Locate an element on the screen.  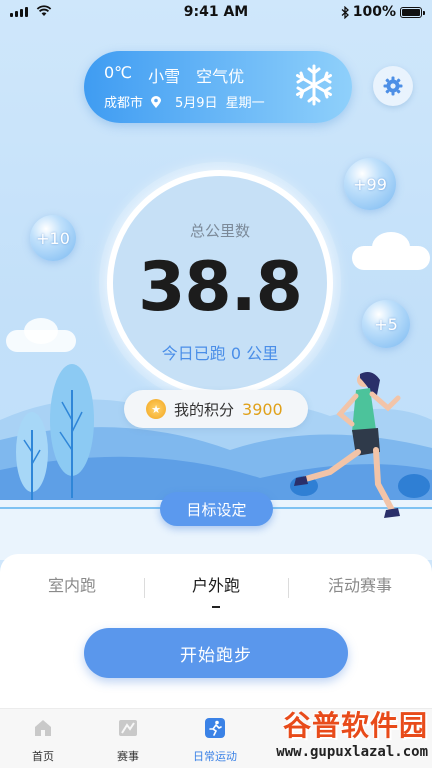
home-icon is located at coordinates (43, 728).